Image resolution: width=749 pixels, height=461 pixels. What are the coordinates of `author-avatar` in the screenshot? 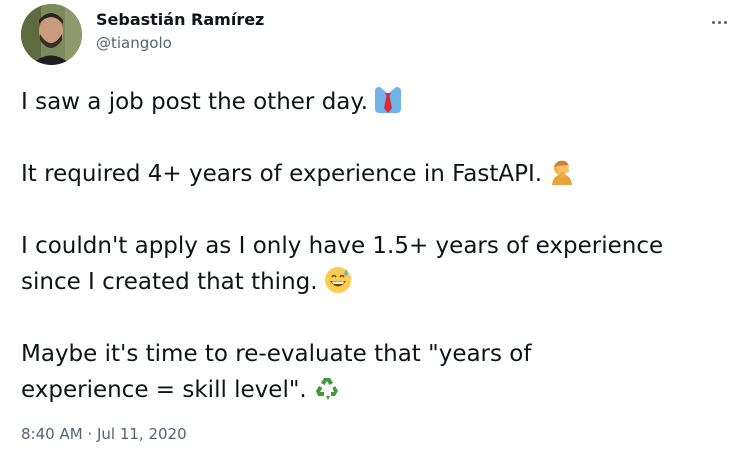 It's located at (51, 34).